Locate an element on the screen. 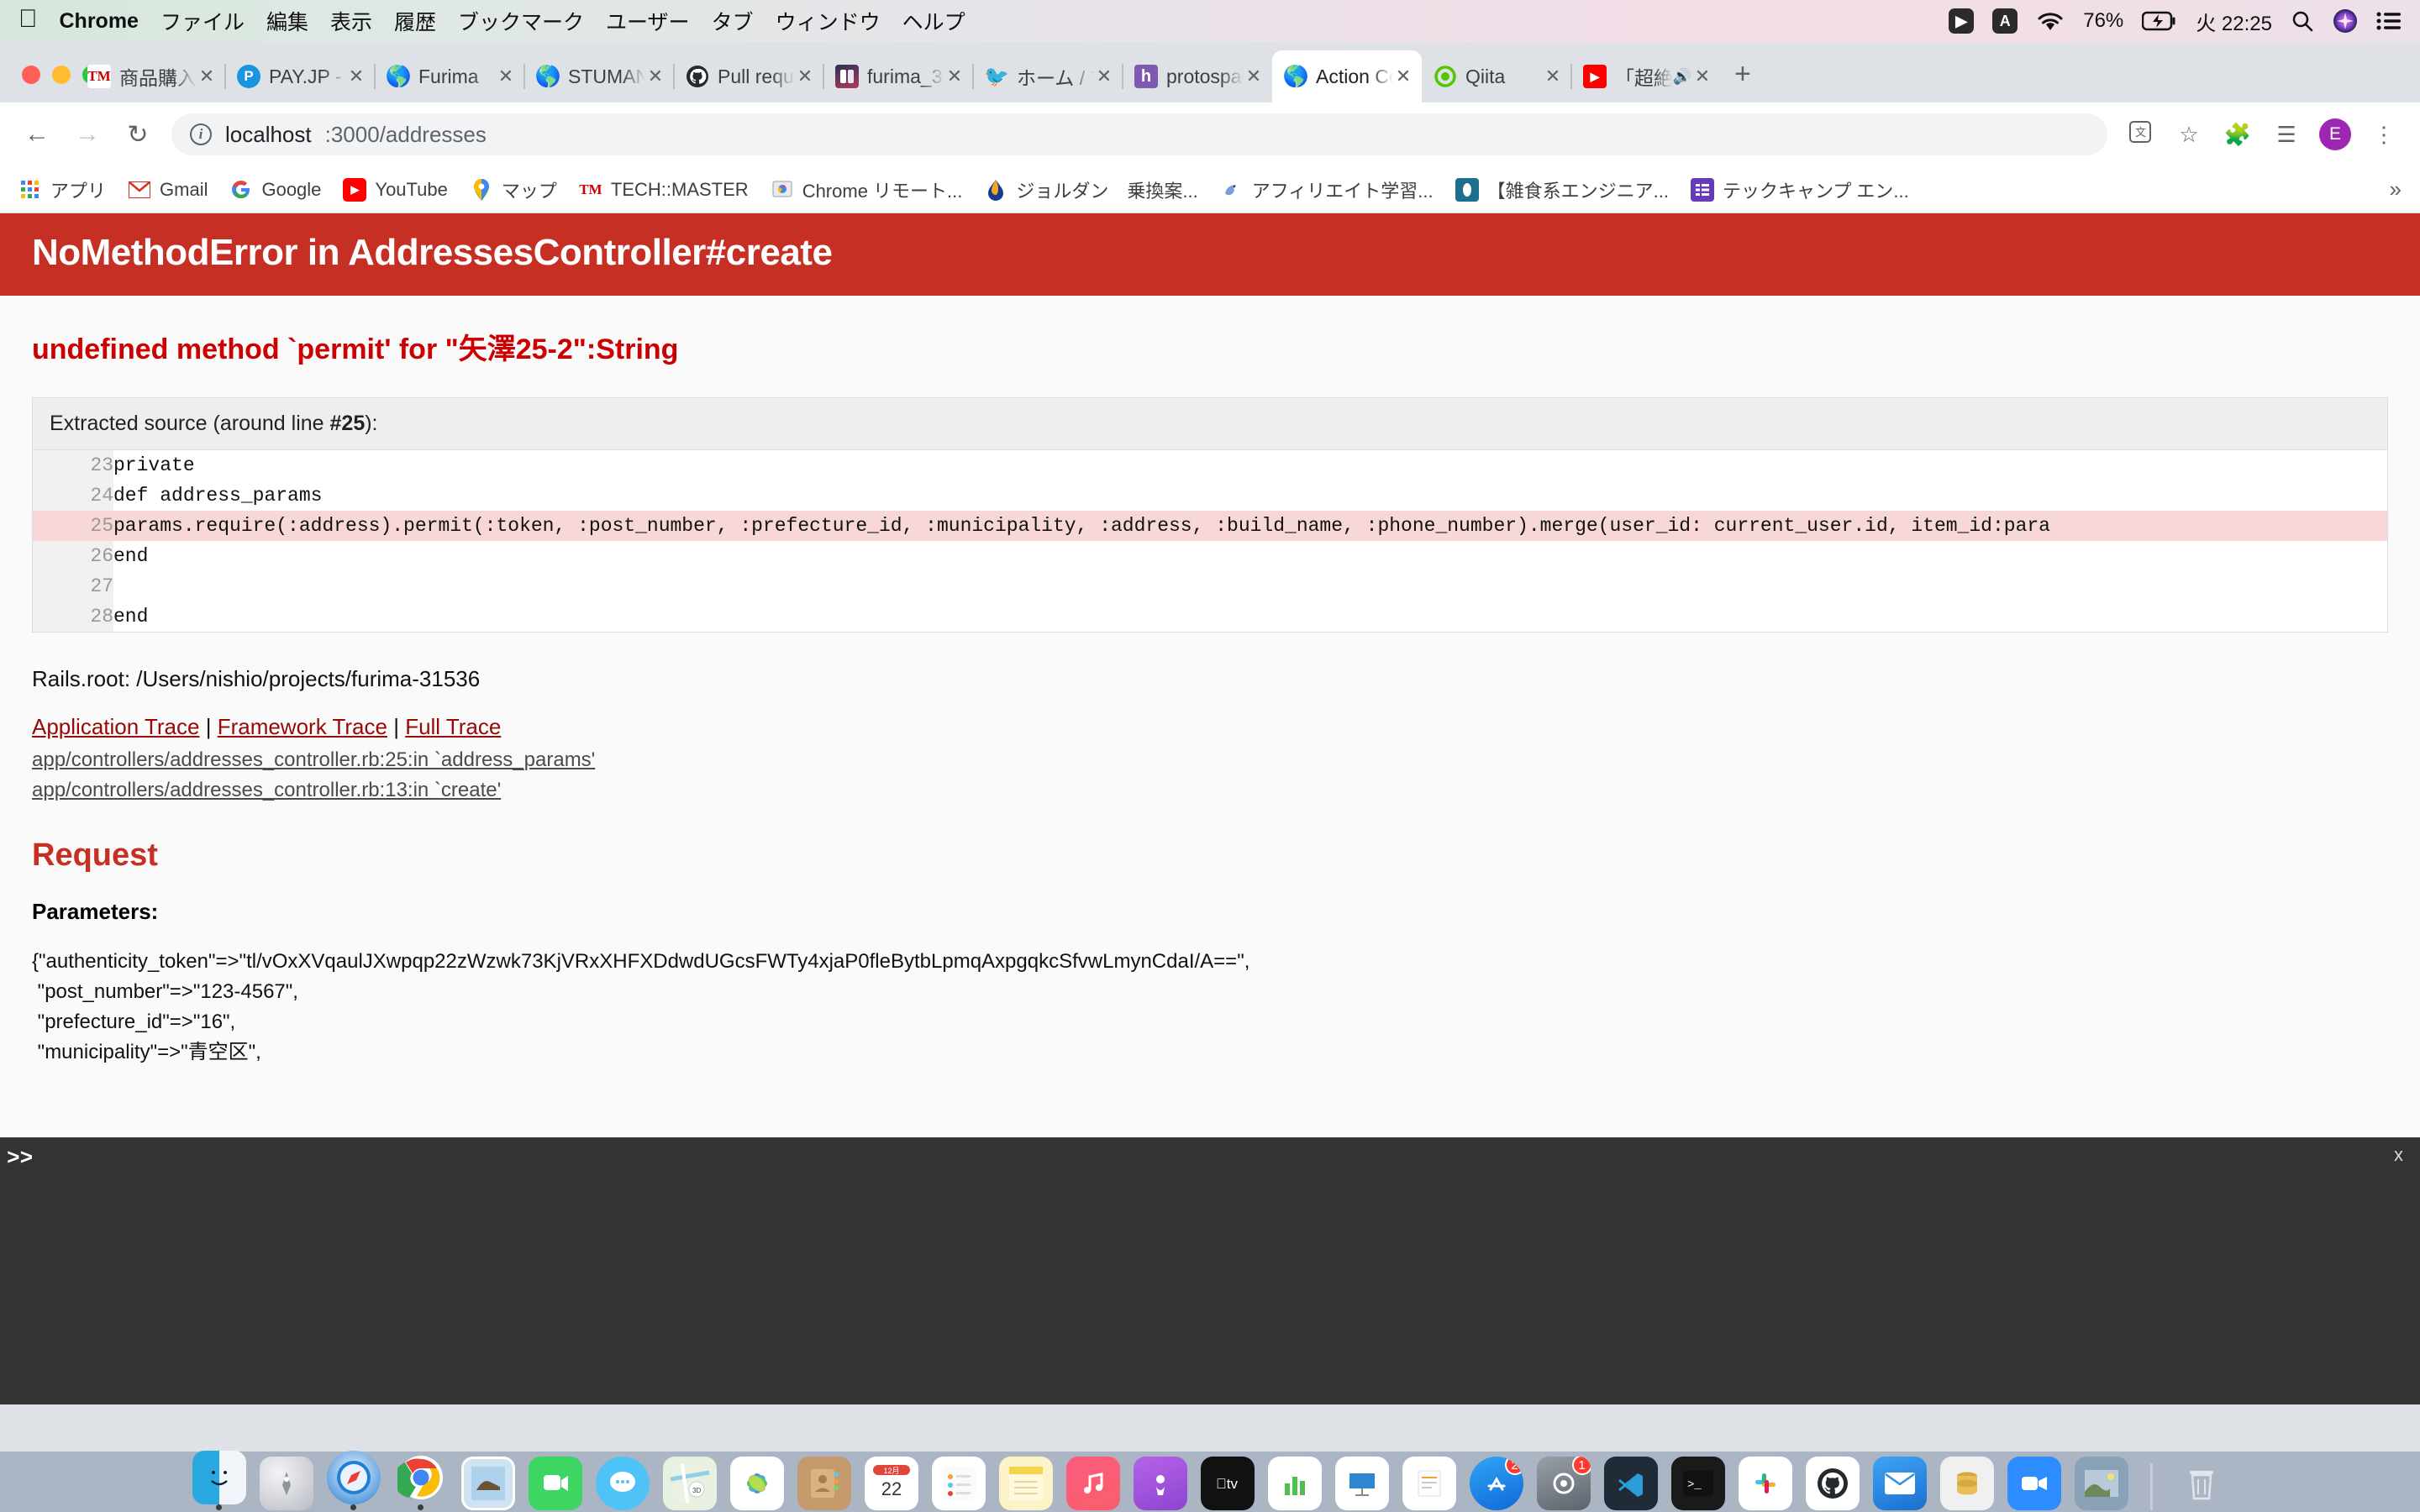 This screenshot has height=1512, width=2420. dock-item-safari is located at coordinates (353, 1480).